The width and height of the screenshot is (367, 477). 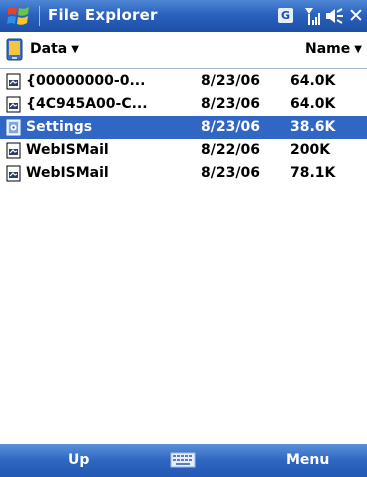 I want to click on file-row: WebISMail 8/22/06 200K, so click(x=183, y=150).